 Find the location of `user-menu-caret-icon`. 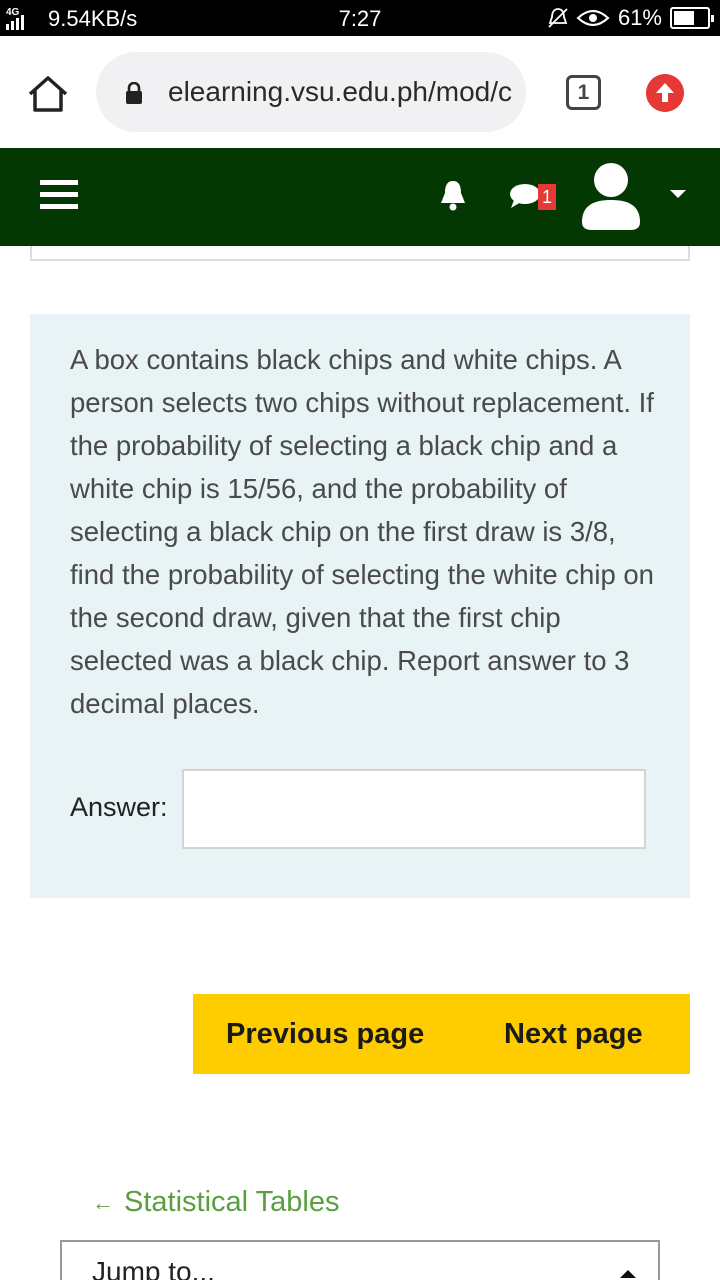

user-menu-caret-icon is located at coordinates (678, 194).